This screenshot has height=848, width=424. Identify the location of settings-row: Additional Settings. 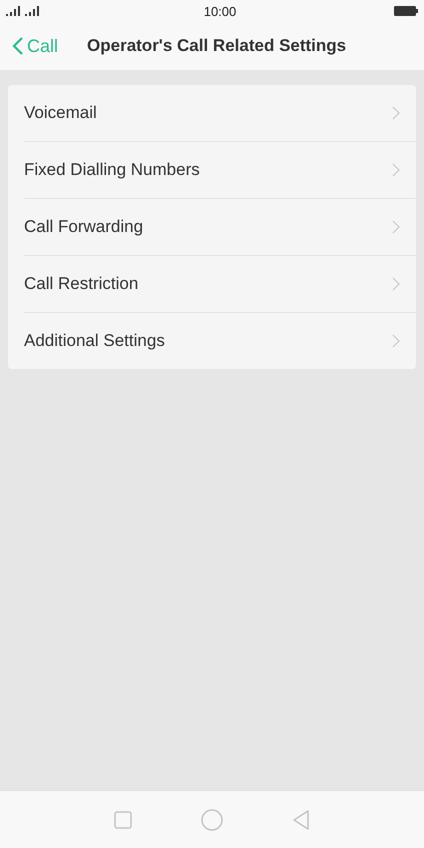
(220, 341).